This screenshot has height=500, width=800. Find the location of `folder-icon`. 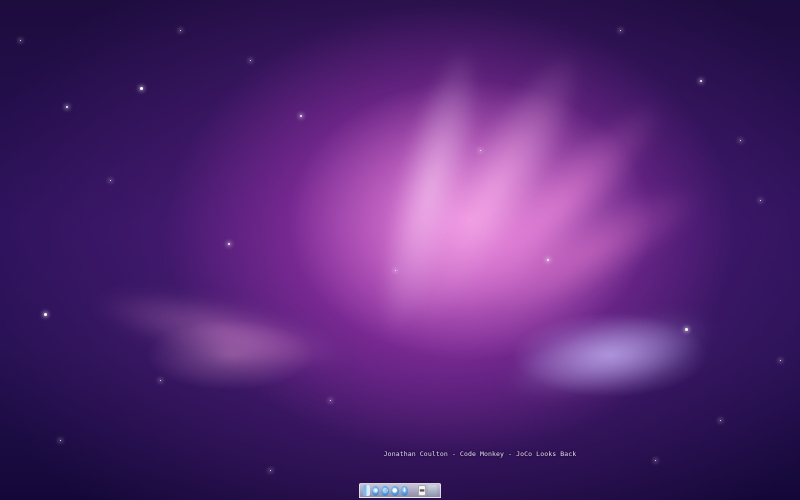

folder-icon is located at coordinates (432, 490).